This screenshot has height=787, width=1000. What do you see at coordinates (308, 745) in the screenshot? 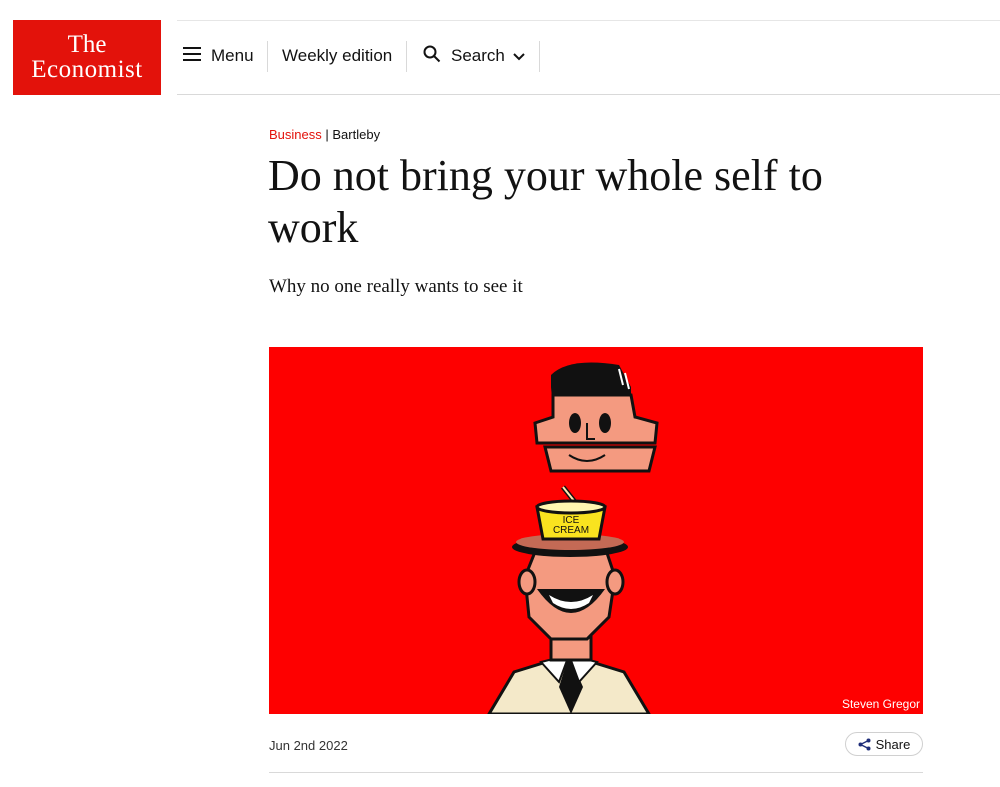
I see `publication-date: Jun 2nd 2022` at bounding box center [308, 745].